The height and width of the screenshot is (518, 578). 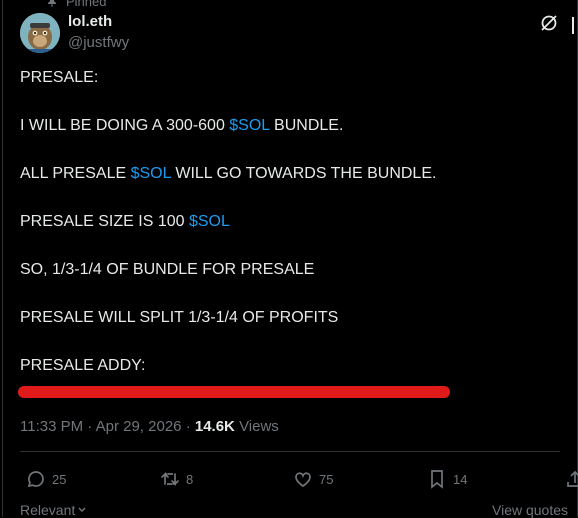 I want to click on timeline-border-left, so click(x=2, y=258).